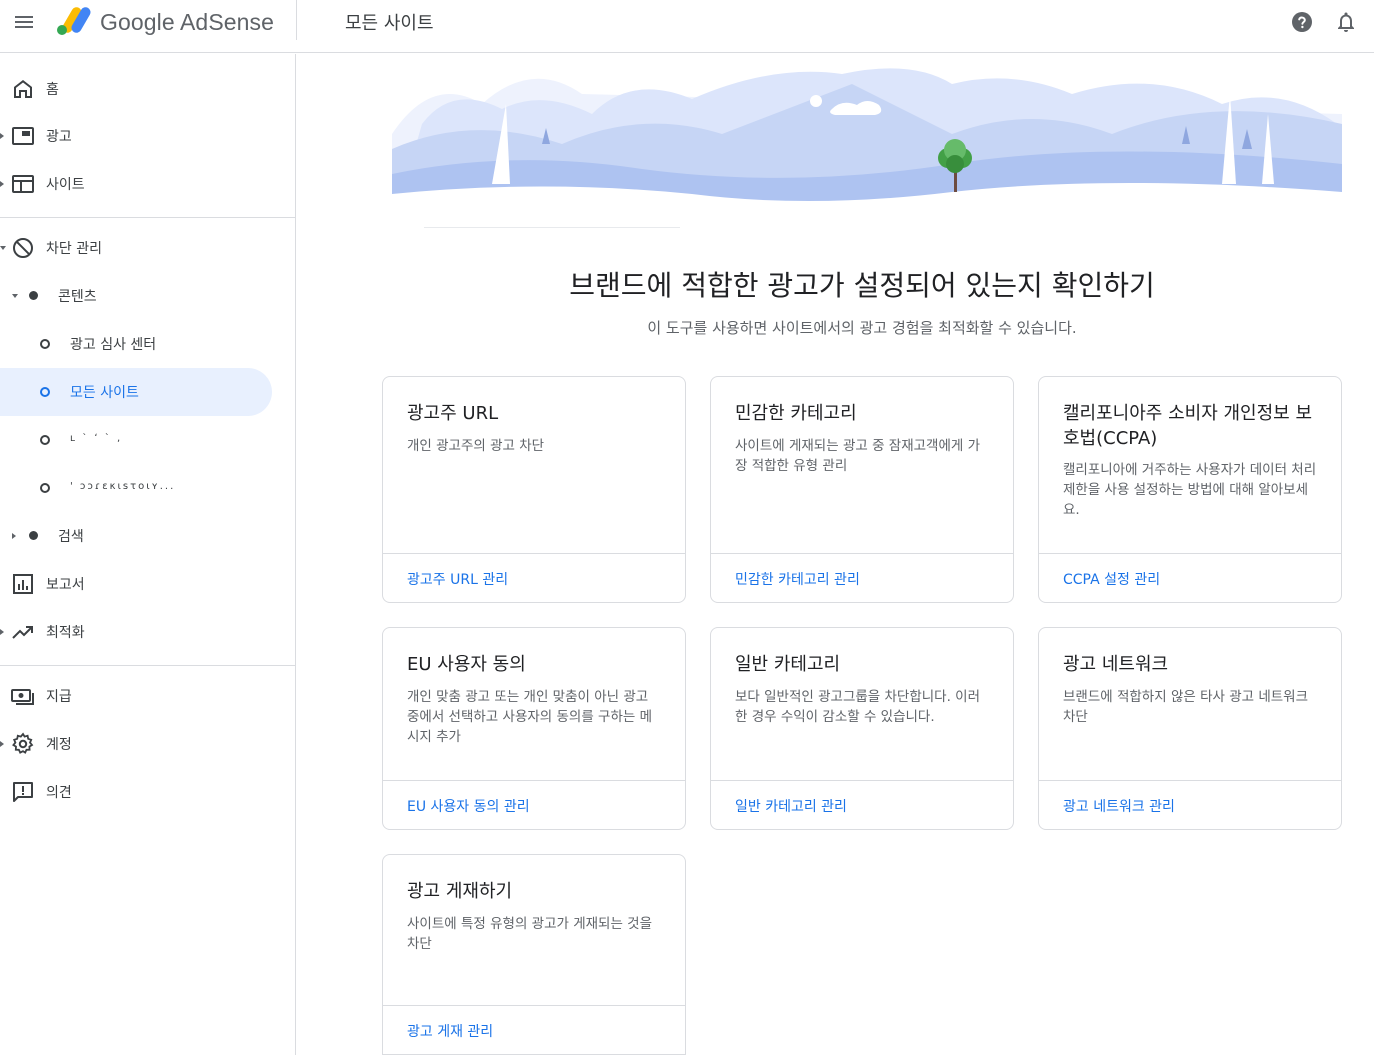  I want to click on card-title: 일반 카테고리, so click(788, 664).